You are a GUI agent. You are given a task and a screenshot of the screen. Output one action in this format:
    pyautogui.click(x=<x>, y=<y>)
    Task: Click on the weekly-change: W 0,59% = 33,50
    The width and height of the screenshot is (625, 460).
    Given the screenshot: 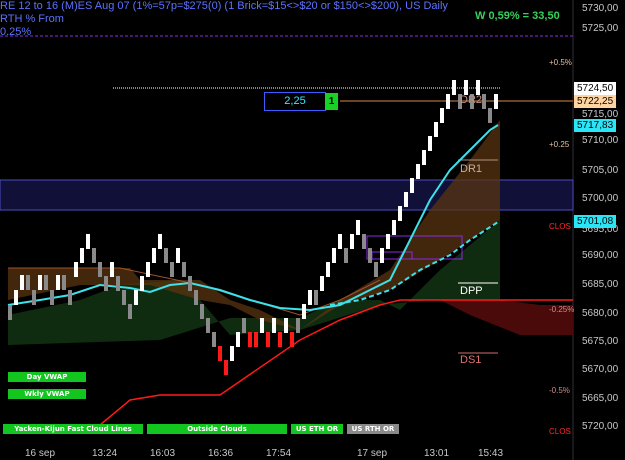 What is the action you would take?
    pyautogui.click(x=517, y=16)
    